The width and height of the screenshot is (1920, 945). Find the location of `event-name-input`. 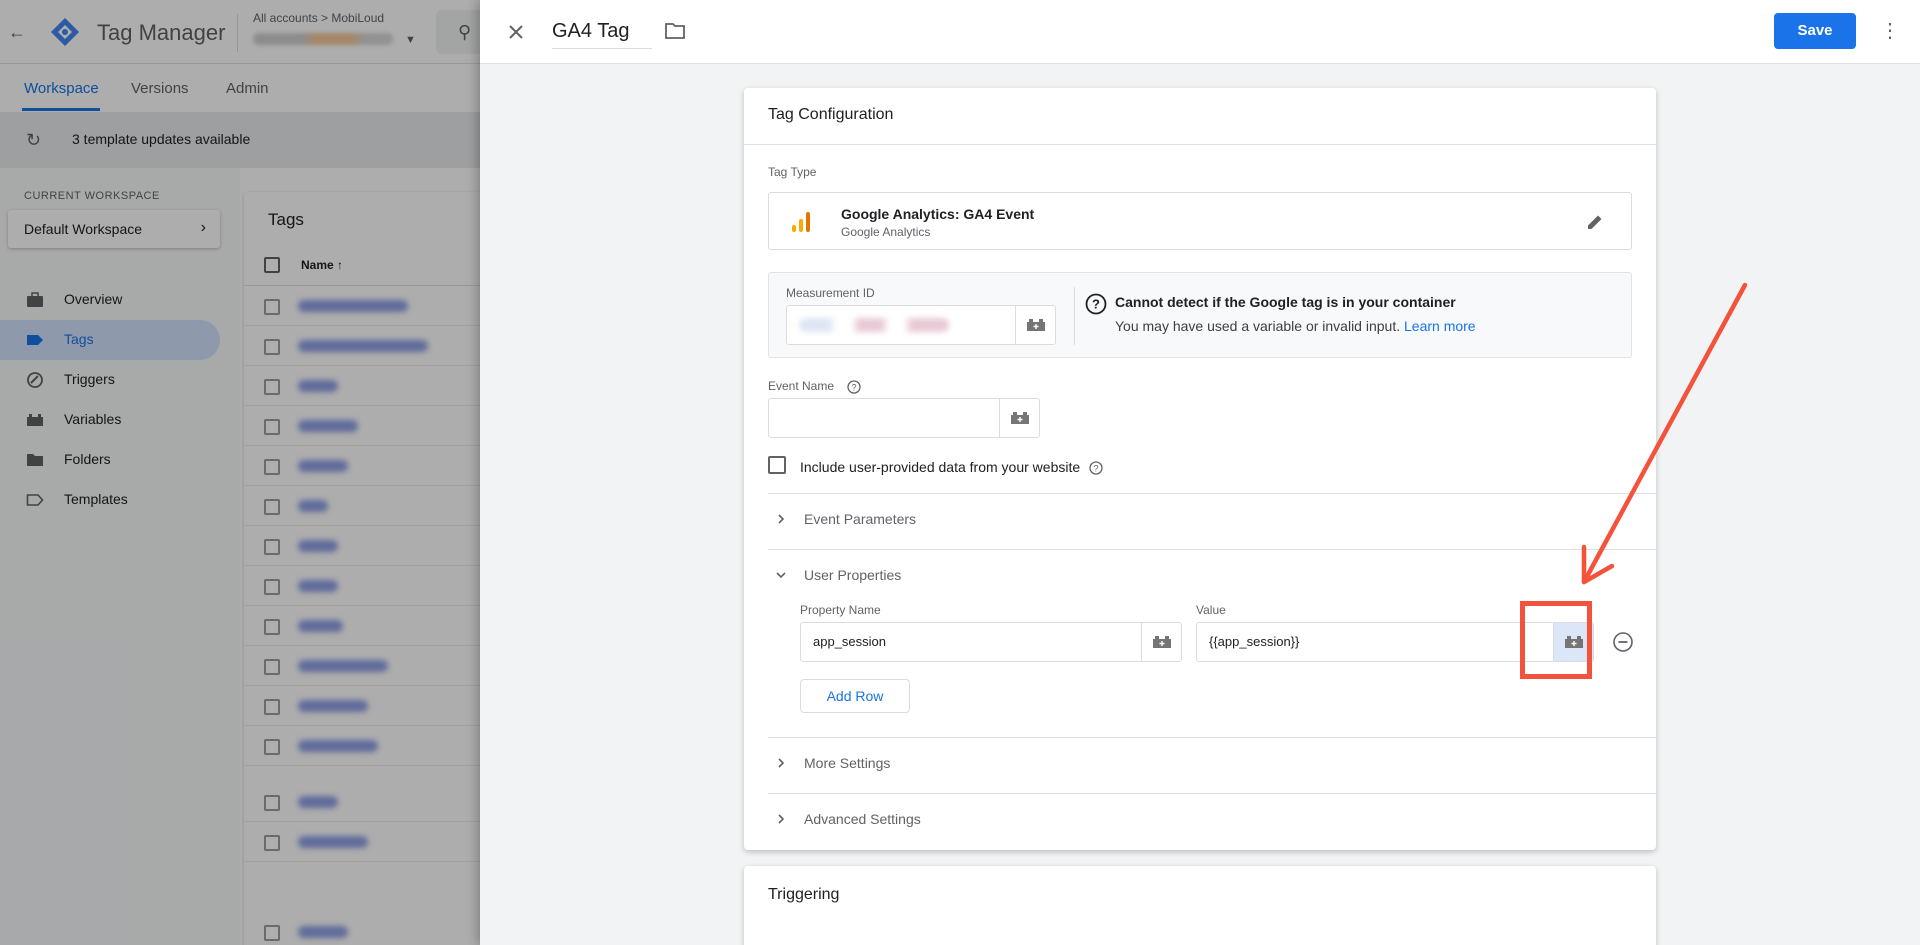

event-name-input is located at coordinates (904, 418).